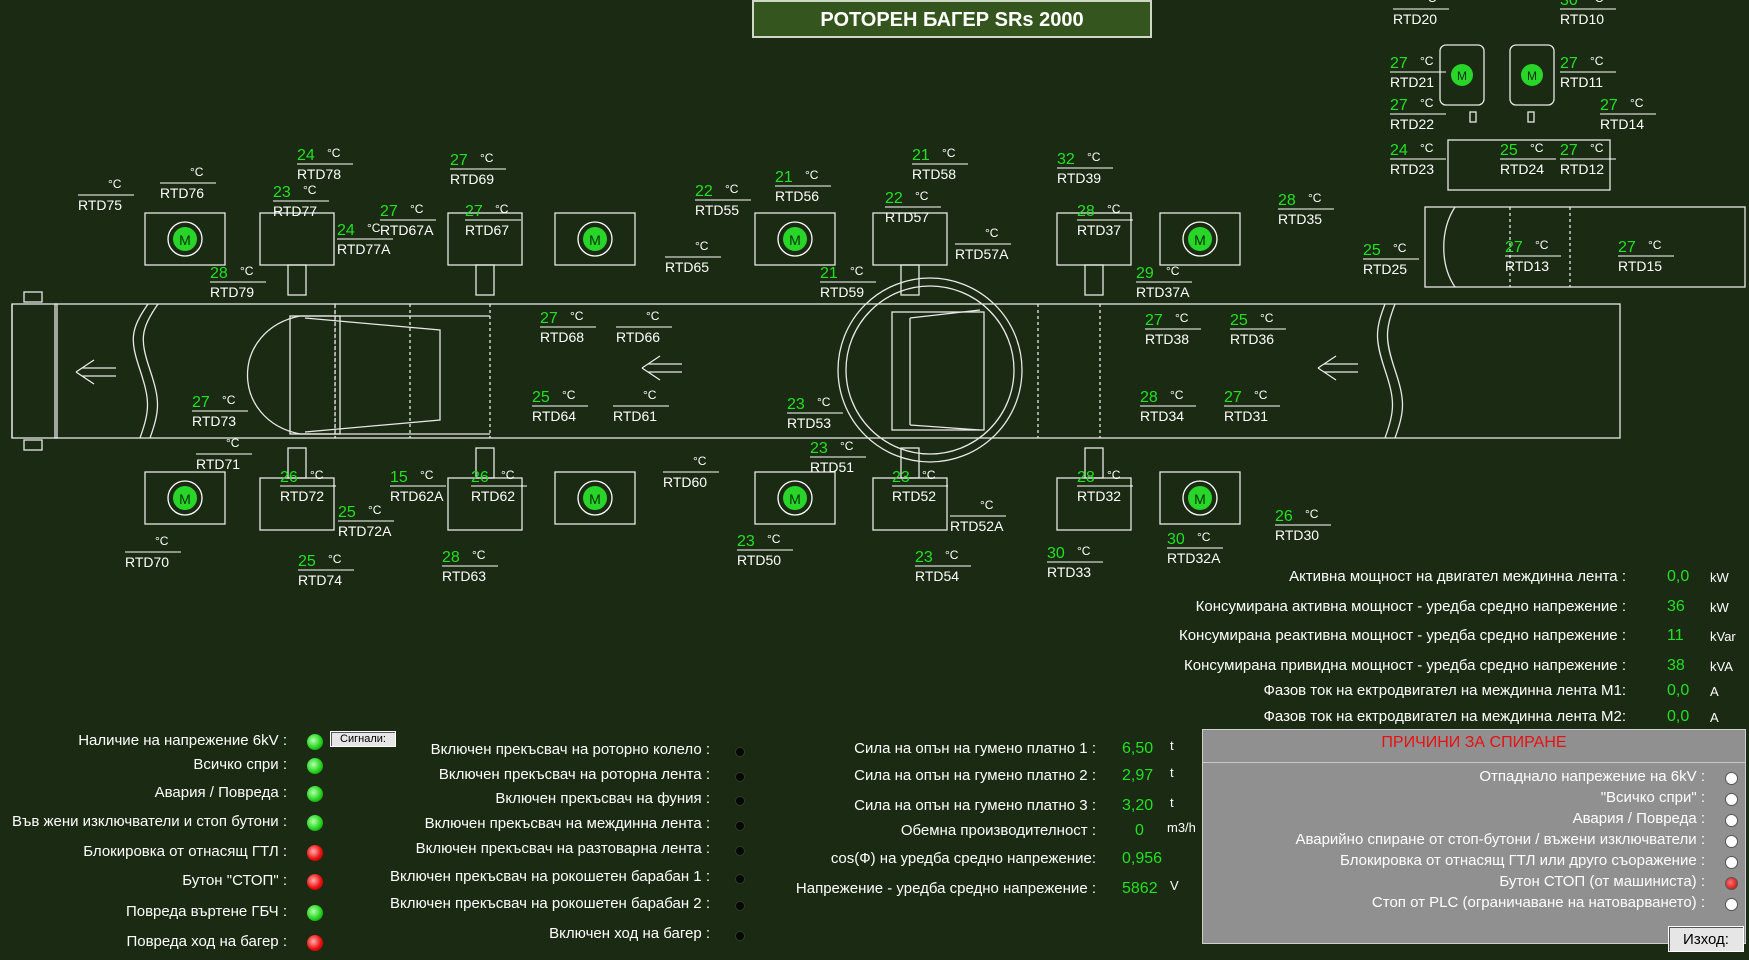  I want to click on rtd-rtd64: 25 °C RTD64, so click(560, 406).